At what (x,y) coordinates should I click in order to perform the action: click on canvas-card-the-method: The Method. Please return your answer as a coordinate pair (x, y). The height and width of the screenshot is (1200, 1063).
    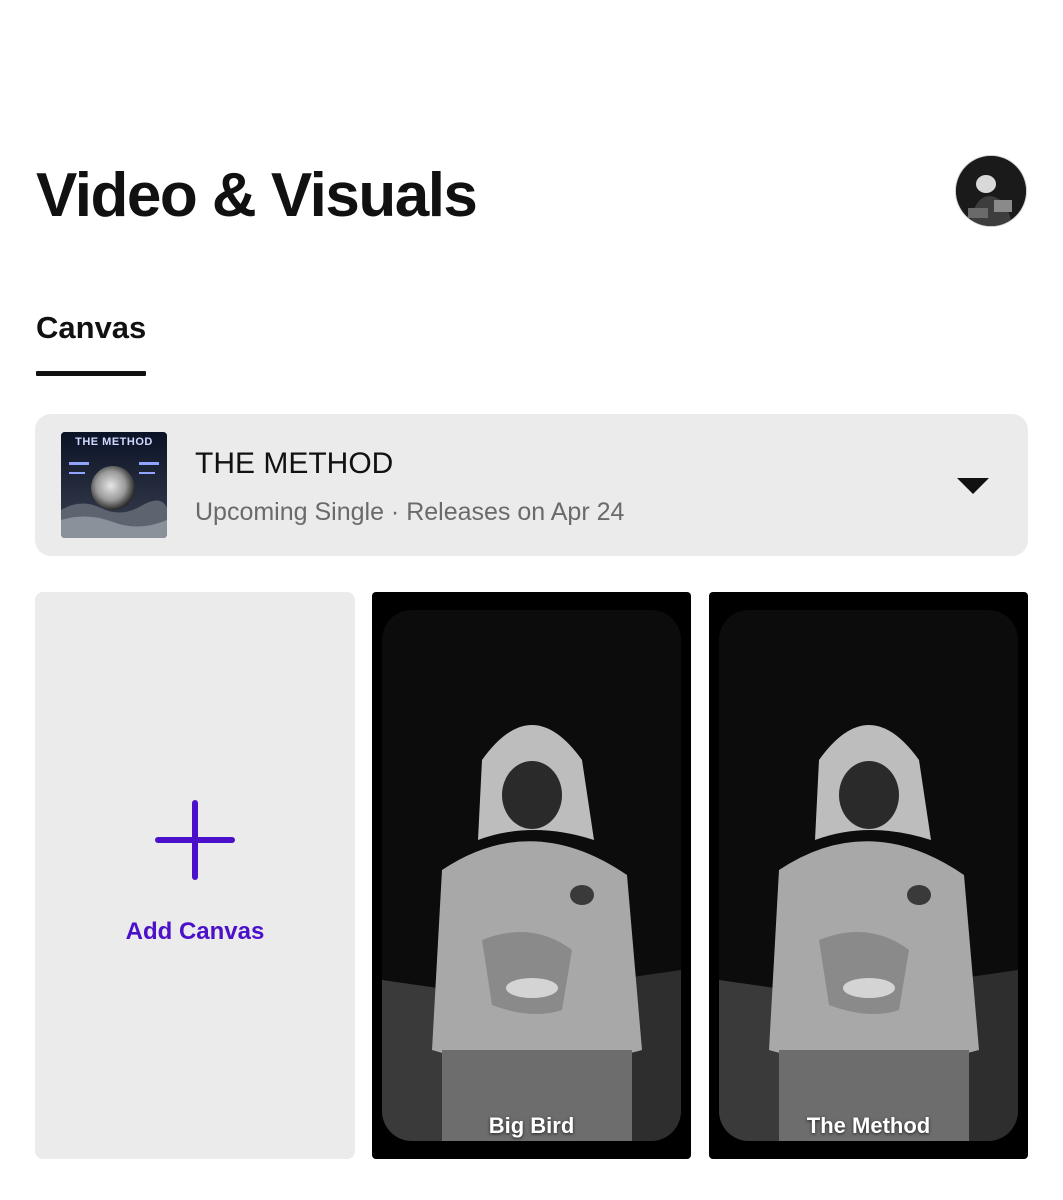
    Looking at the image, I should click on (868, 875).